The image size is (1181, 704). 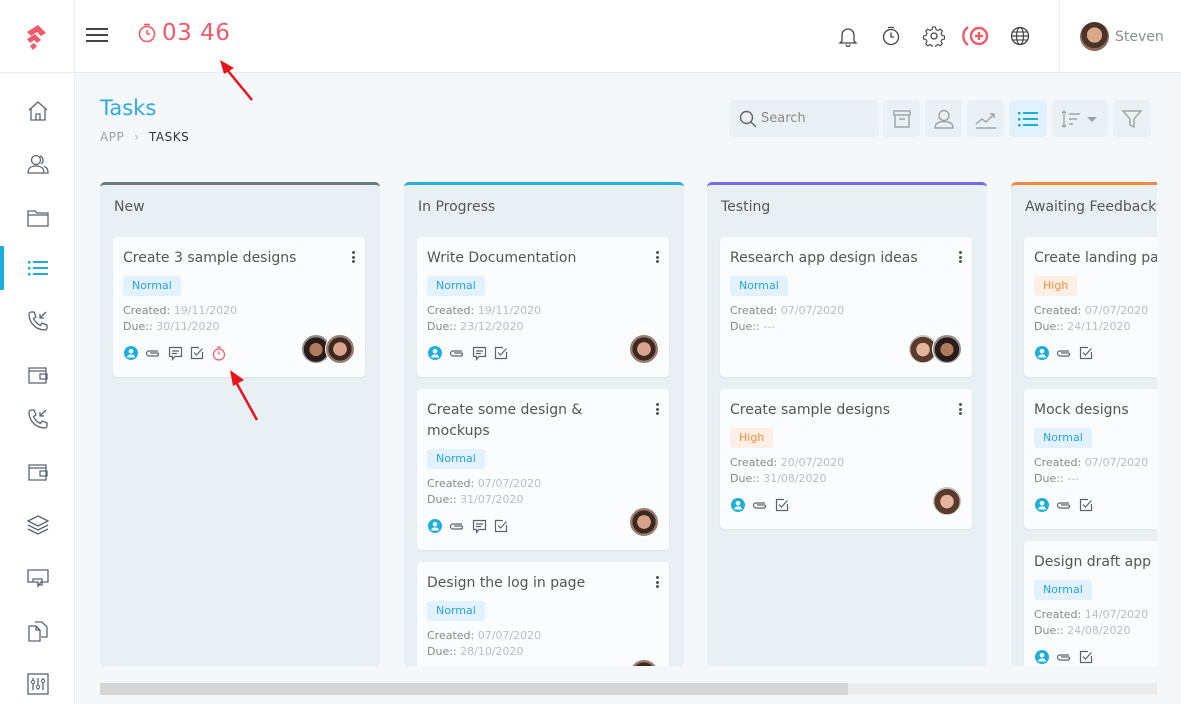 I want to click on settings-button, so click(x=933, y=36).